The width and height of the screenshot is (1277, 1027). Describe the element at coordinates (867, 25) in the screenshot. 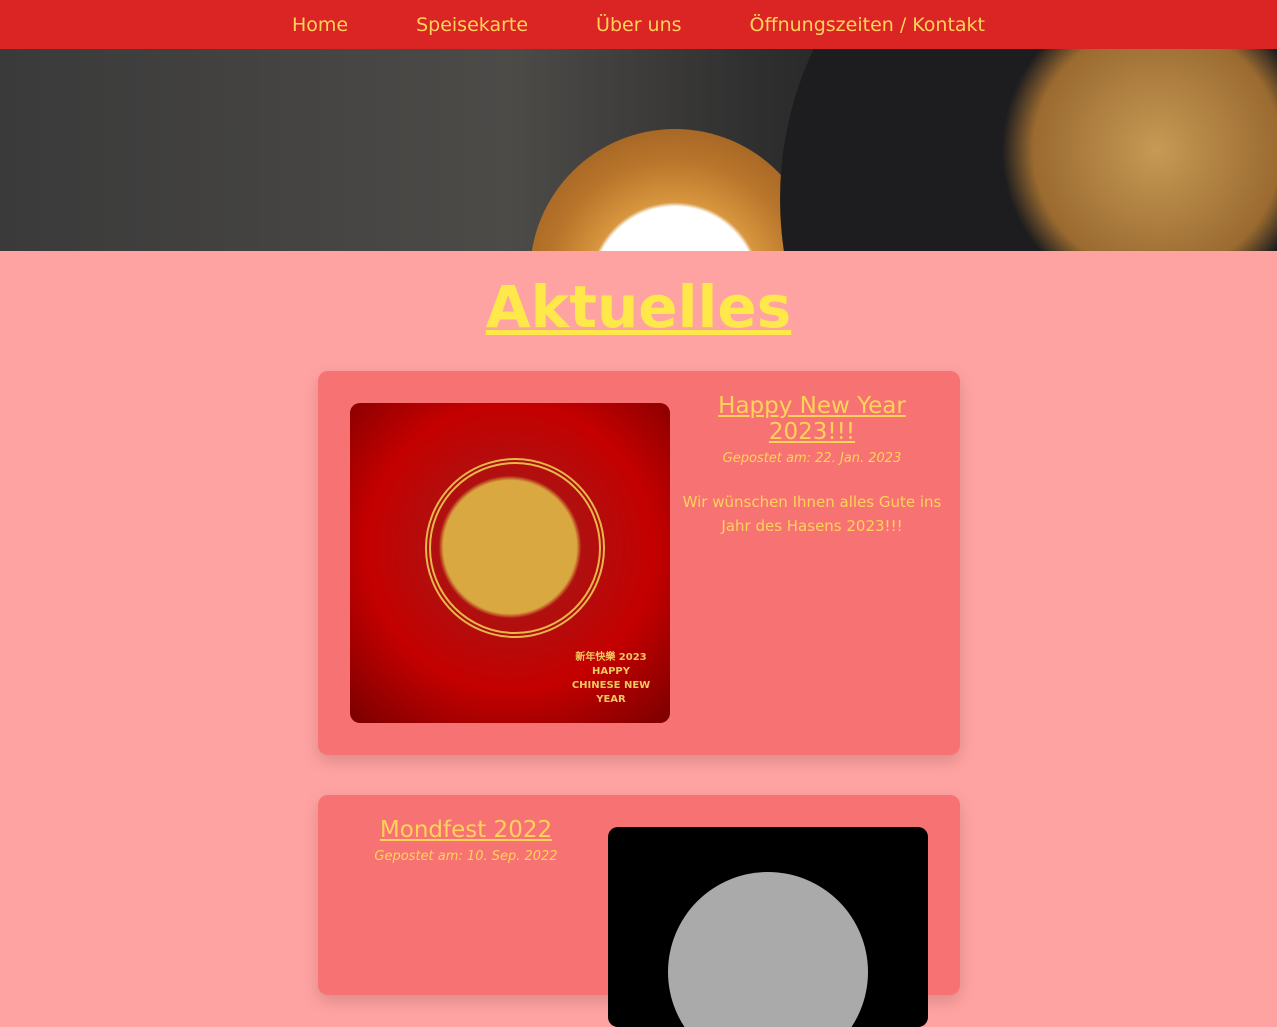

I see `nav-kontakt: Öffnungszeiten / Kontakt` at that location.